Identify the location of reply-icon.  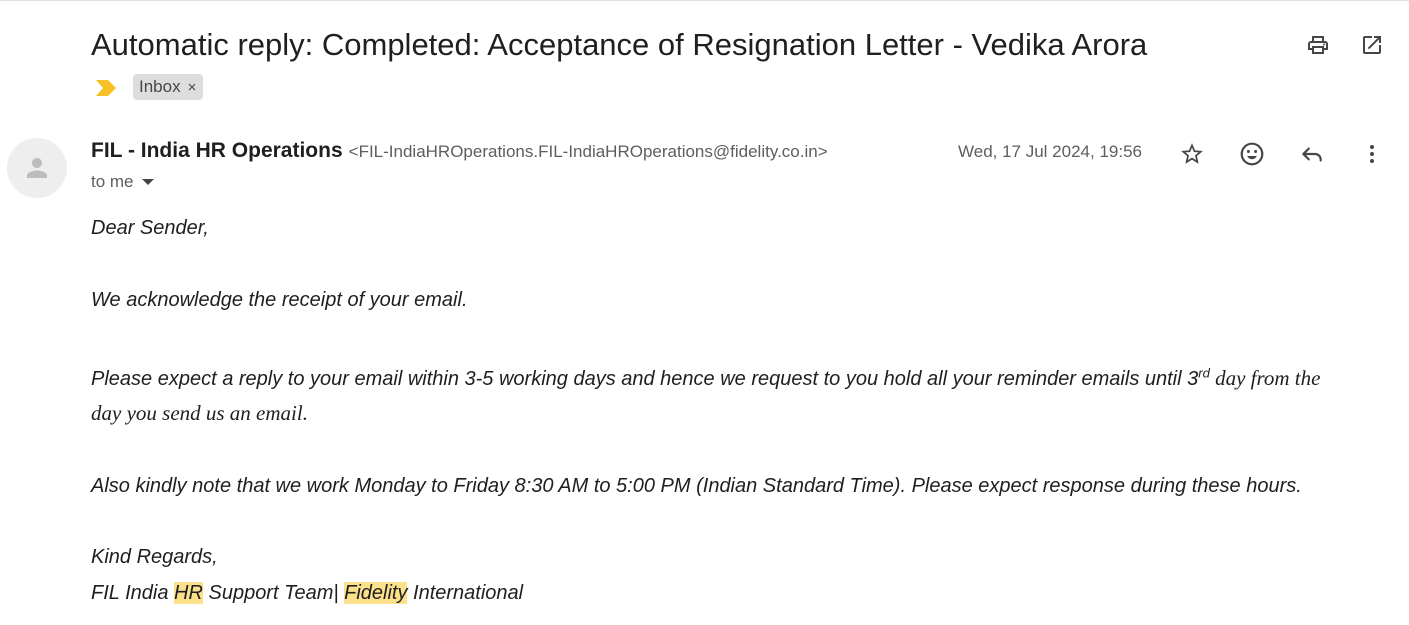
(1312, 154).